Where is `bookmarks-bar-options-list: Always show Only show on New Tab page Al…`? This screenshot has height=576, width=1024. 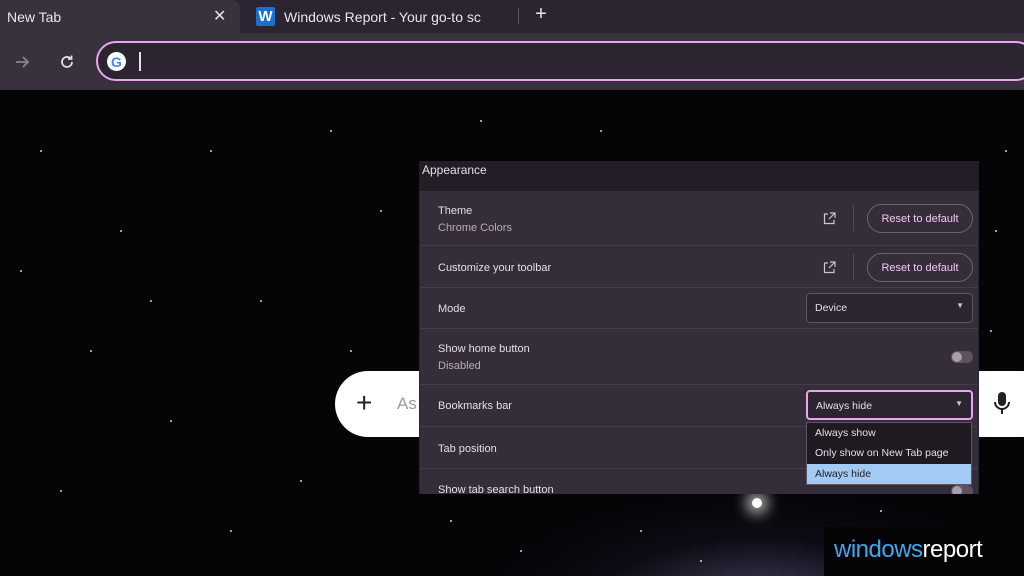 bookmarks-bar-options-list: Always show Only show on New Tab page Al… is located at coordinates (889, 453).